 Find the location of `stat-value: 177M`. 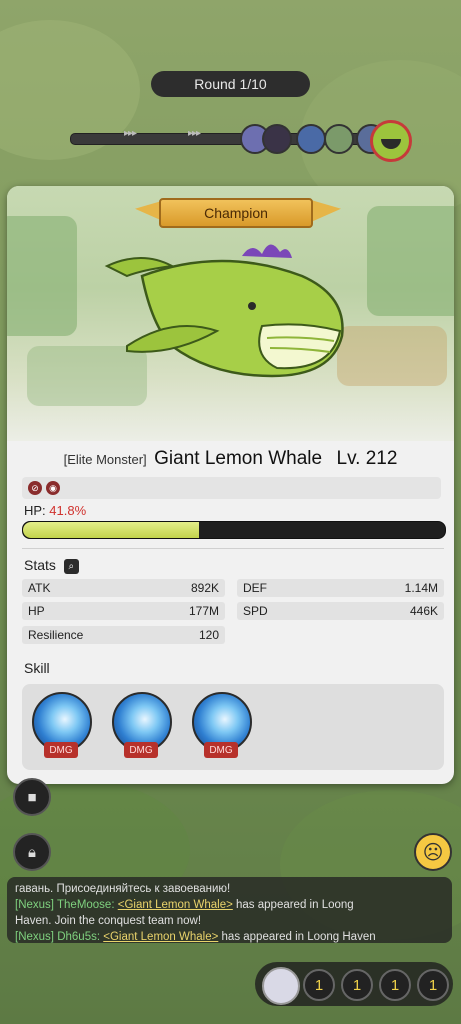

stat-value: 177M is located at coordinates (203, 611).